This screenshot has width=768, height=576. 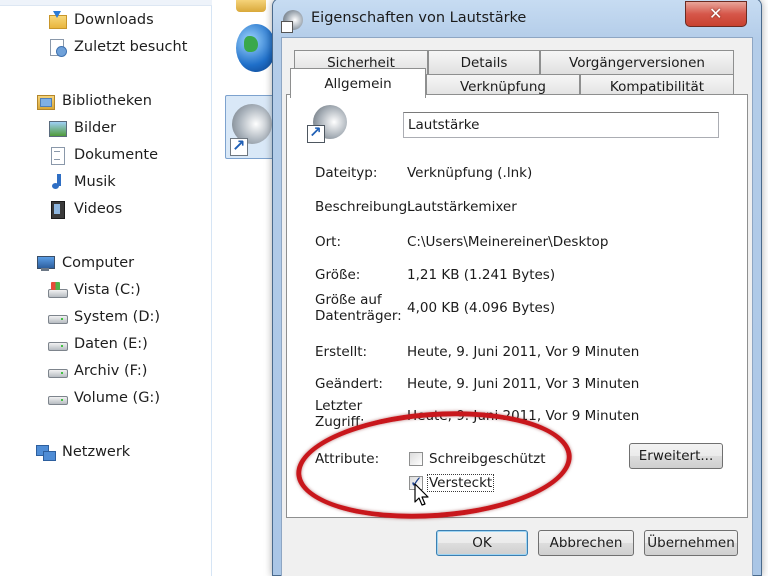 I want to click on nav-item-label: Zuletzt besucht, so click(x=131, y=47).